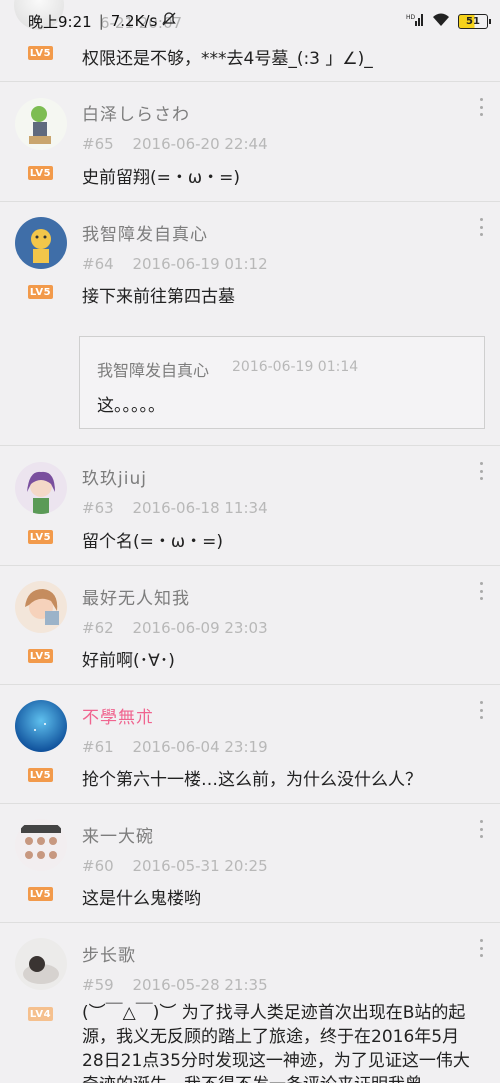  Describe the element at coordinates (98, 628) in the screenshot. I see `floor-number: #62` at that location.